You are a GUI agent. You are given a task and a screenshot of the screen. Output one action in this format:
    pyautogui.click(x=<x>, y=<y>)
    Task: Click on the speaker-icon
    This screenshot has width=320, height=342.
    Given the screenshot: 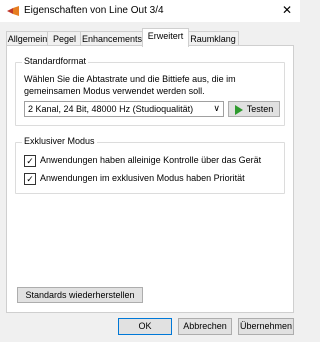 What is the action you would take?
    pyautogui.click(x=13, y=11)
    